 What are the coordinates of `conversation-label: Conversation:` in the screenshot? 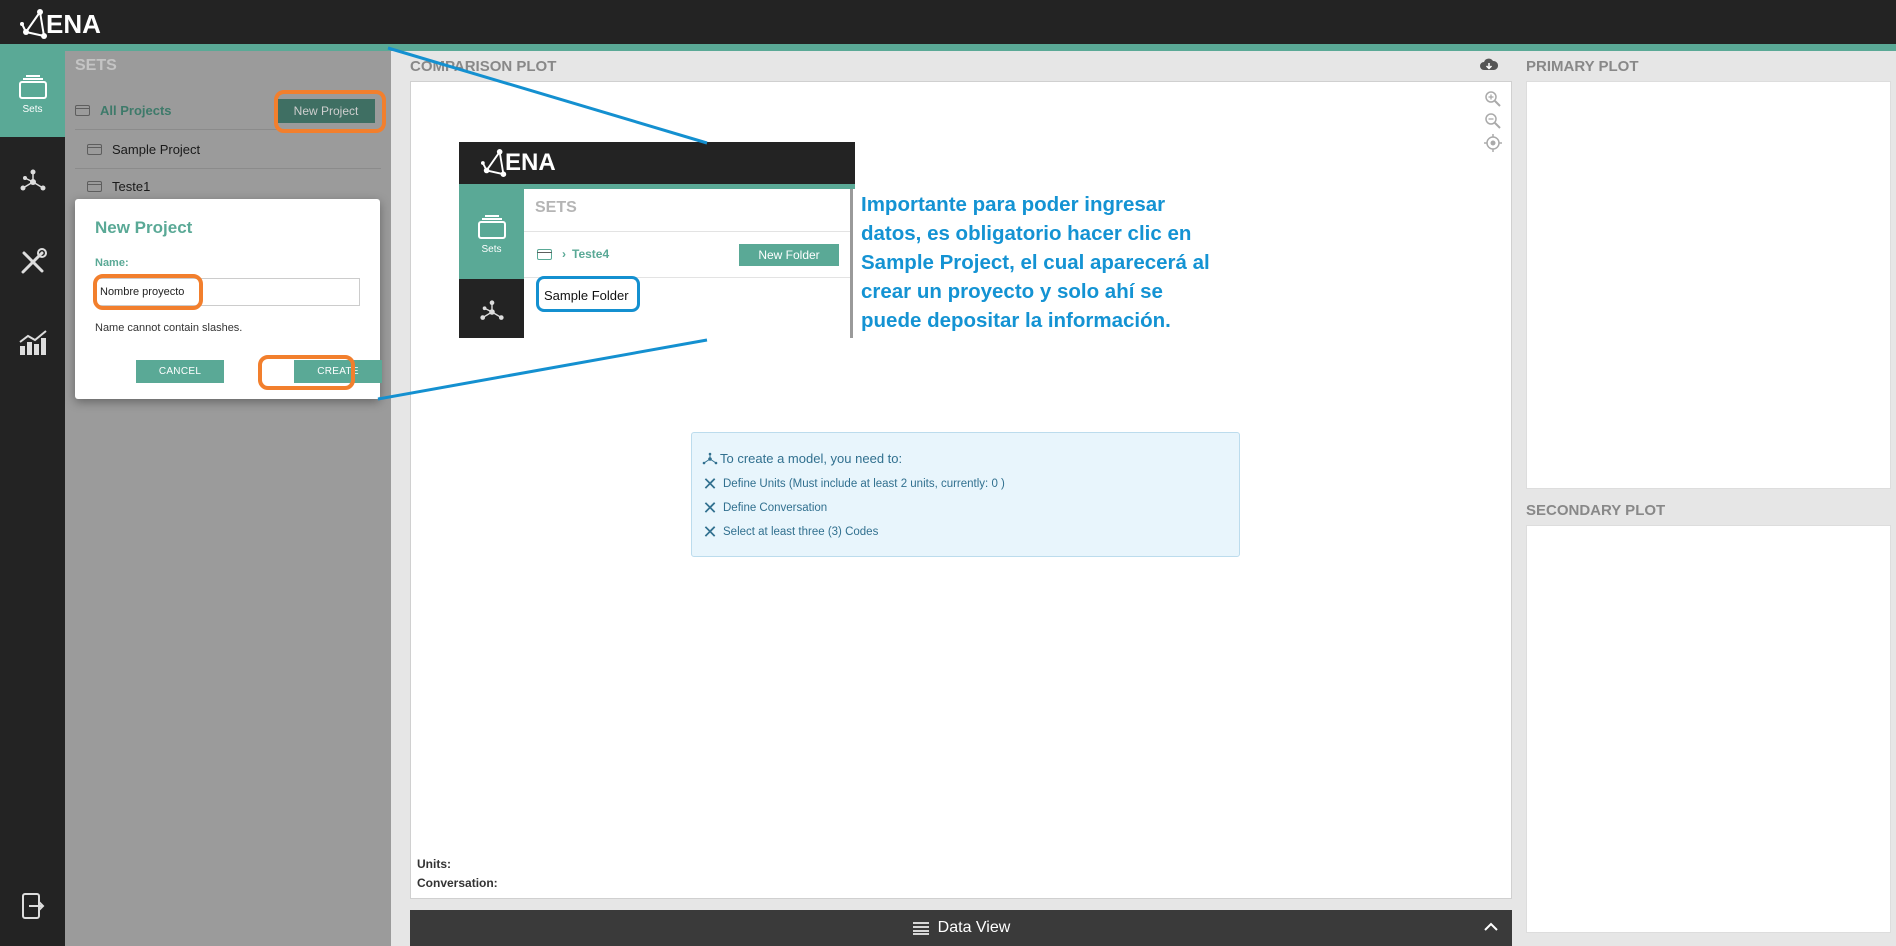 It's located at (457, 883).